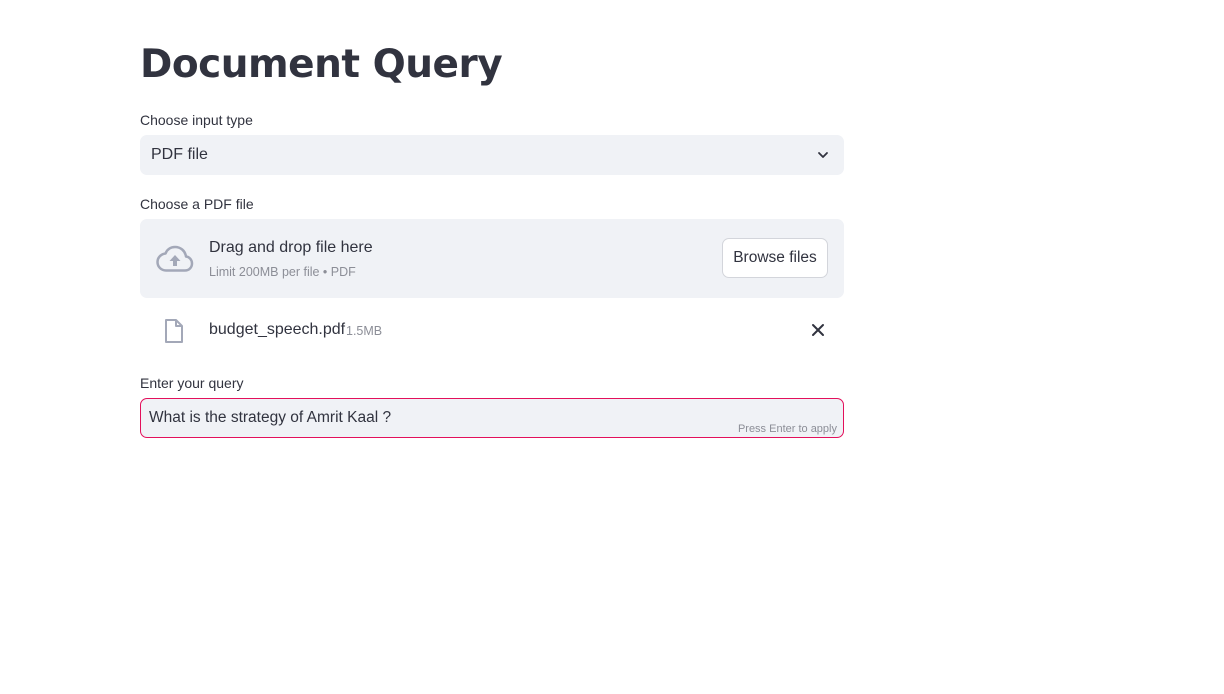 The image size is (1224, 694). Describe the element at coordinates (818, 330) in the screenshot. I see `close-icon` at that location.